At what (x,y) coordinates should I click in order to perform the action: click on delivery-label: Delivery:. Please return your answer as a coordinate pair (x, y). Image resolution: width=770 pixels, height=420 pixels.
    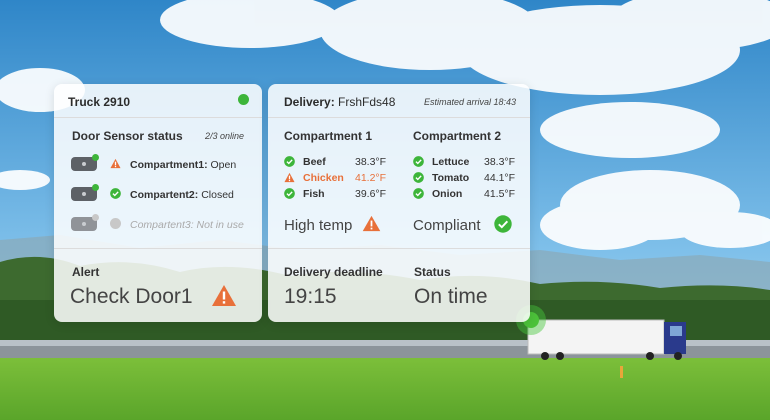
    Looking at the image, I should click on (309, 102).